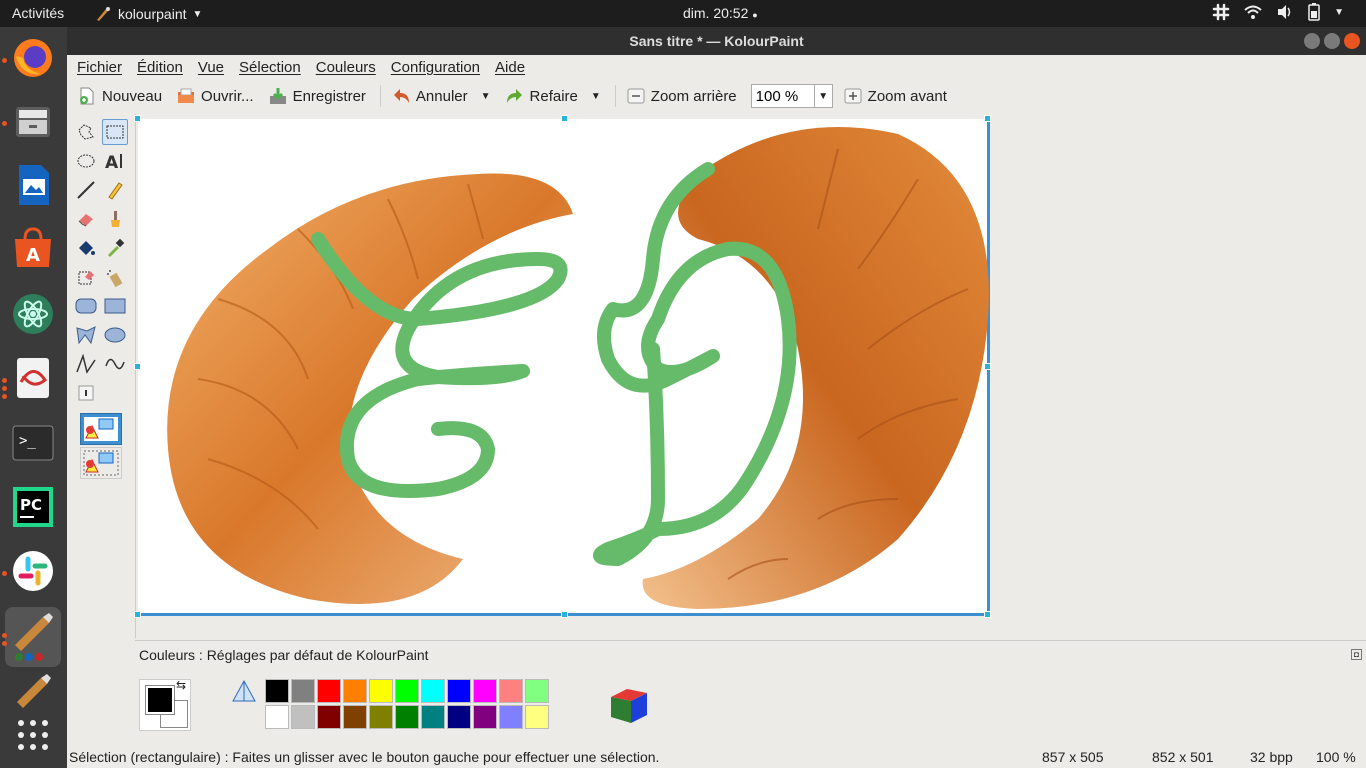 This screenshot has height=768, width=1366. What do you see at coordinates (86, 393) in the screenshot?
I see `brush-size-option` at bounding box center [86, 393].